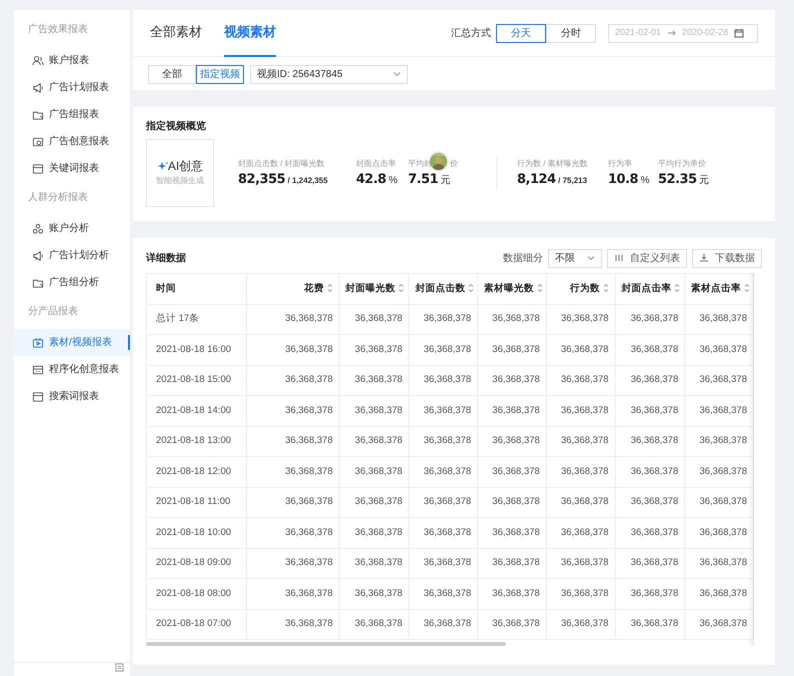 The width and height of the screenshot is (794, 676). I want to click on filter-option: 指定视频, so click(220, 74).